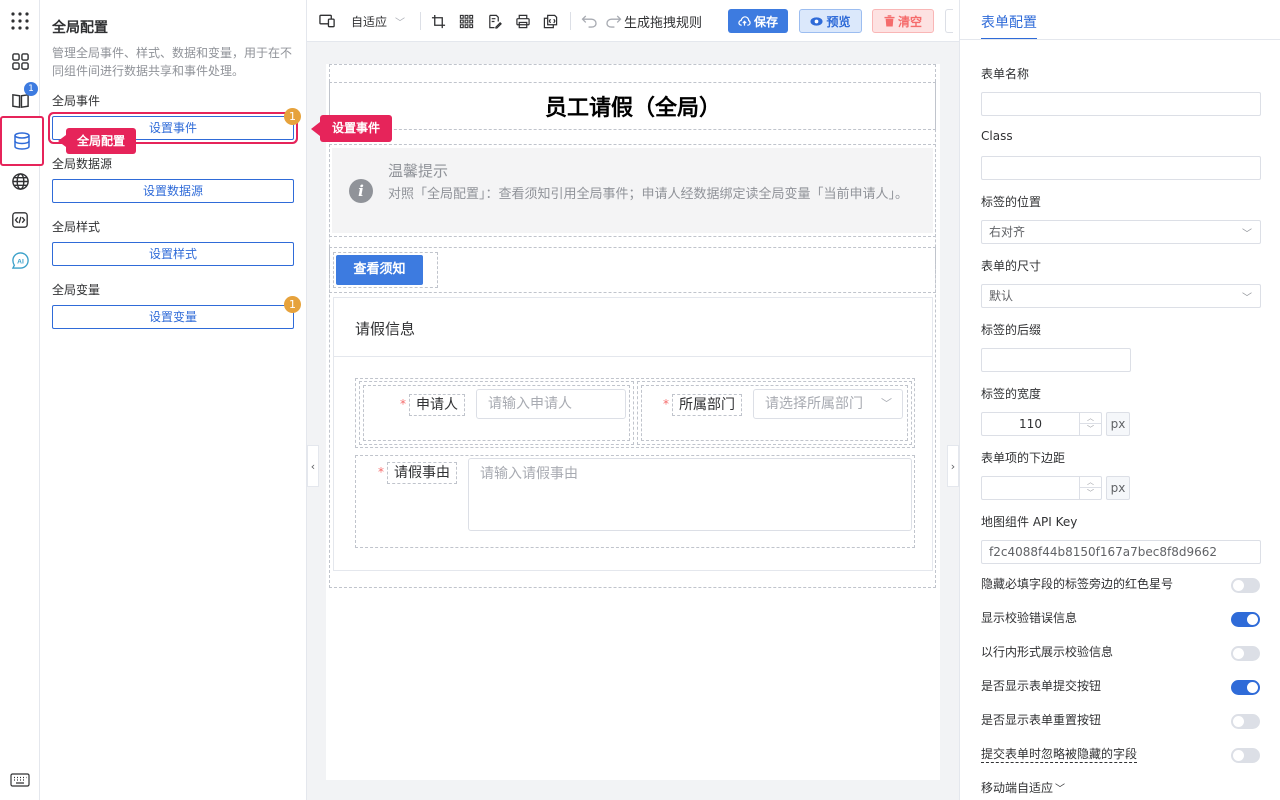 The image size is (1280, 800). Describe the element at coordinates (1011, 330) in the screenshot. I see `label-suffix-label: 标签的后缀` at that location.